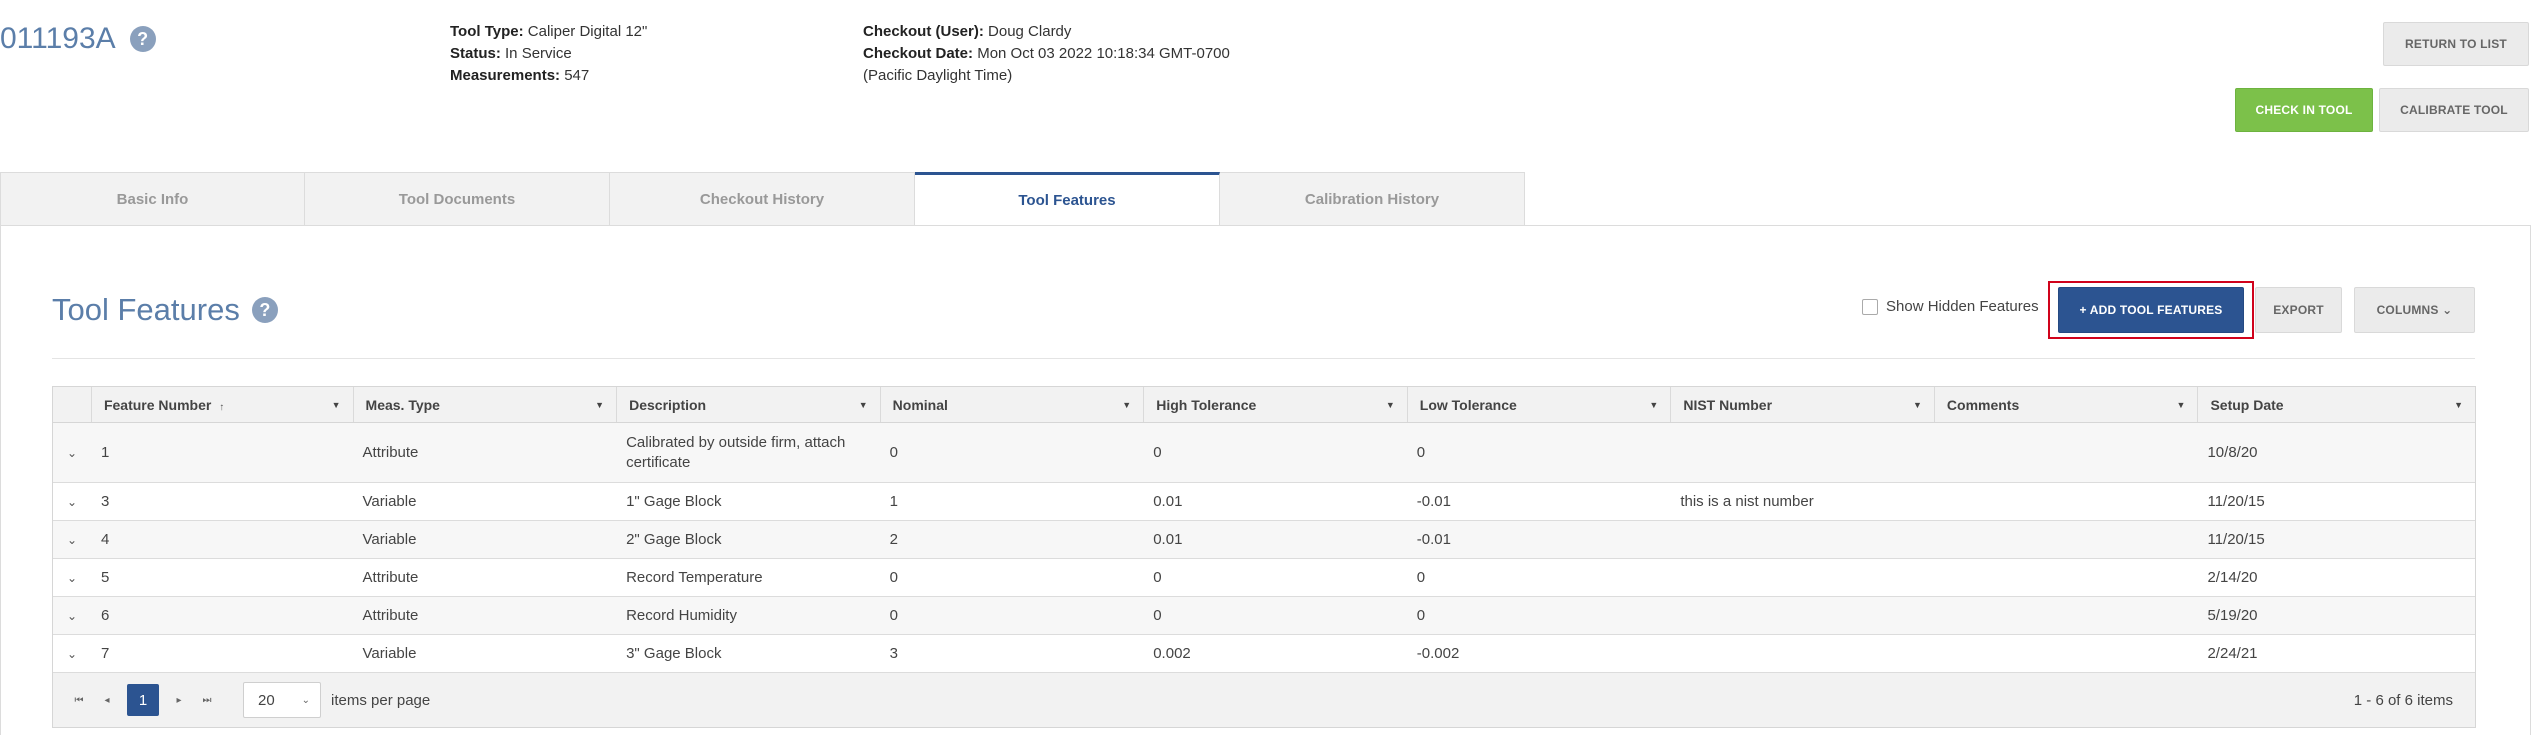  What do you see at coordinates (266, 700) in the screenshot?
I see `page-size-value: 20` at bounding box center [266, 700].